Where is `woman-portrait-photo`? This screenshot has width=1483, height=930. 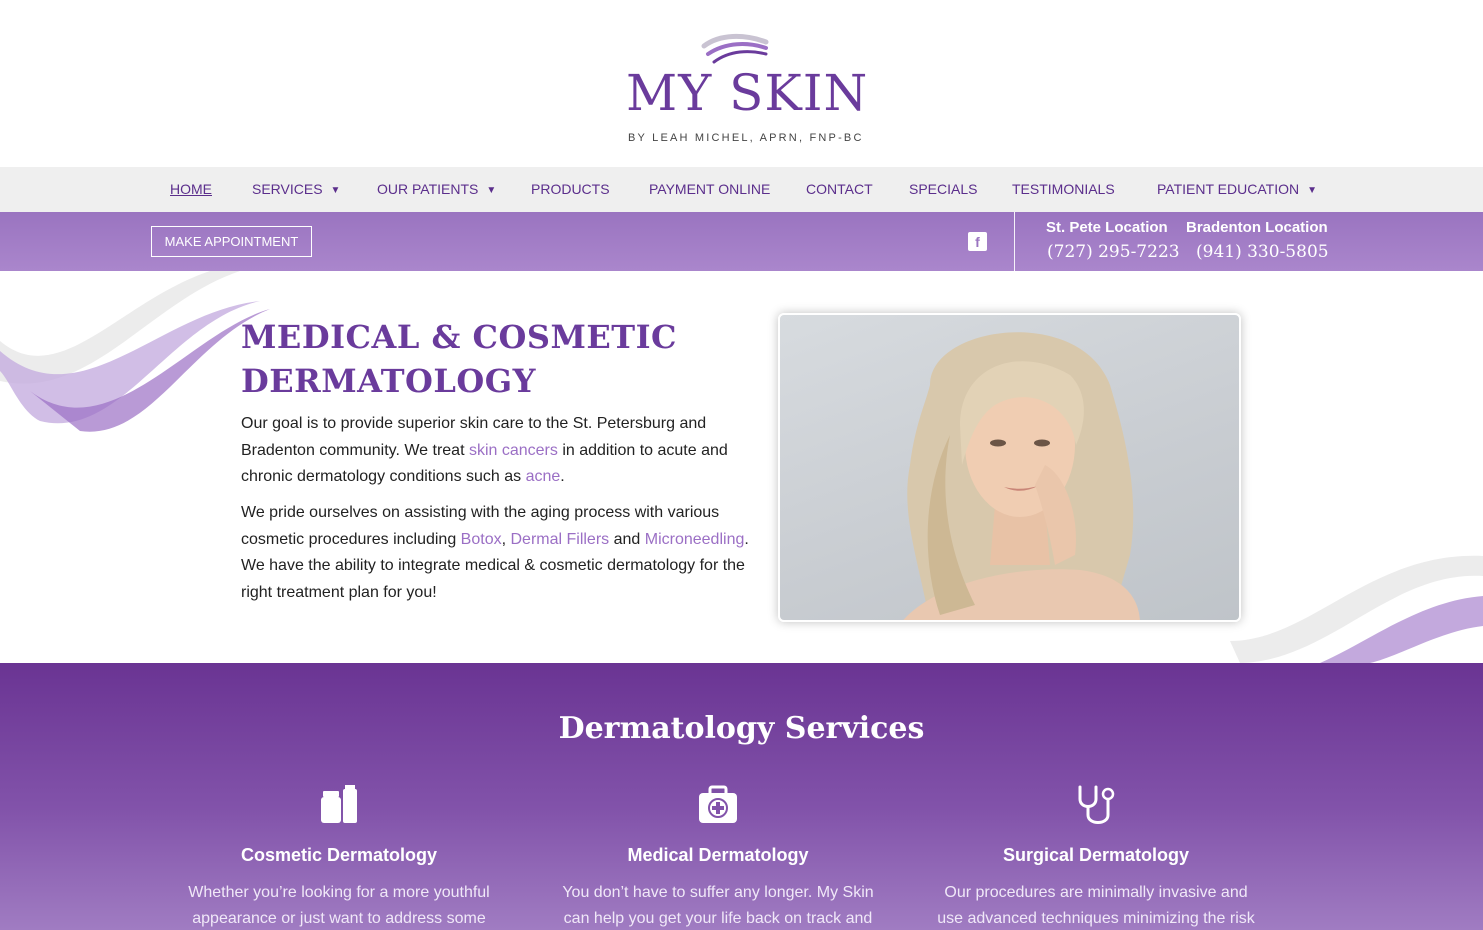 woman-portrait-photo is located at coordinates (1009, 467).